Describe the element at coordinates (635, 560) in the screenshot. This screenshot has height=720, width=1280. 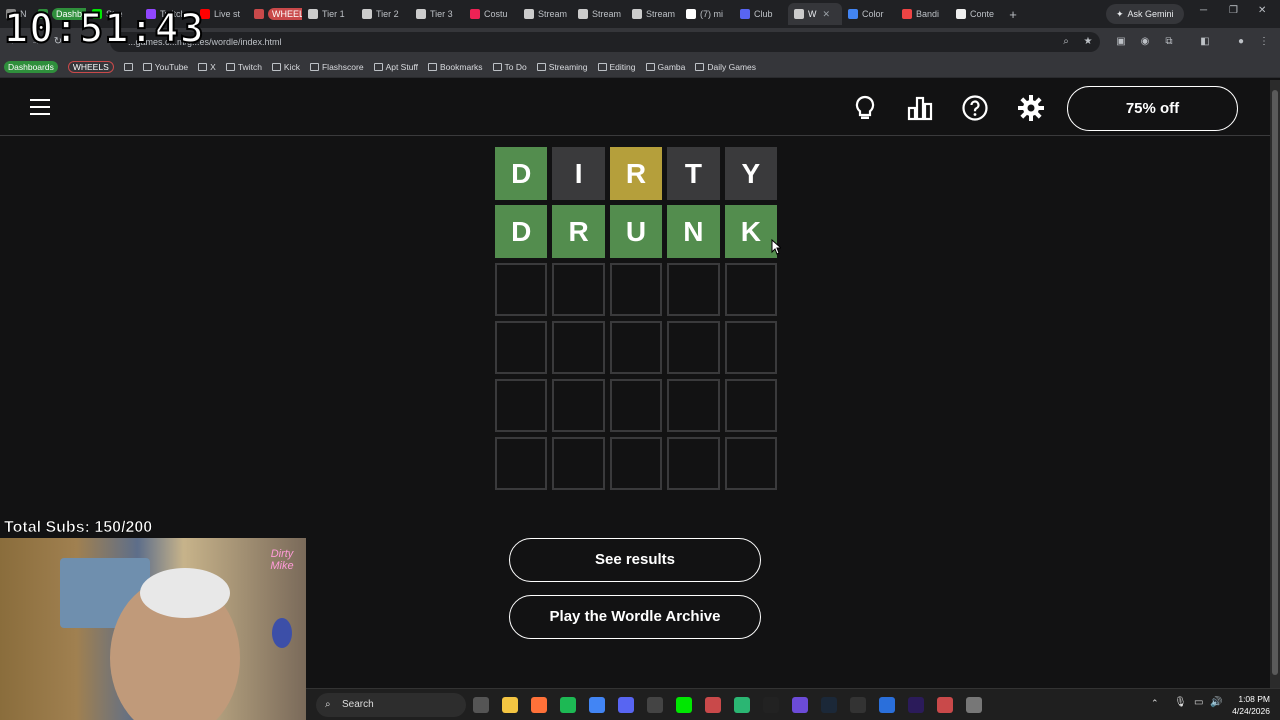
I see `see-results-button: See results` at that location.